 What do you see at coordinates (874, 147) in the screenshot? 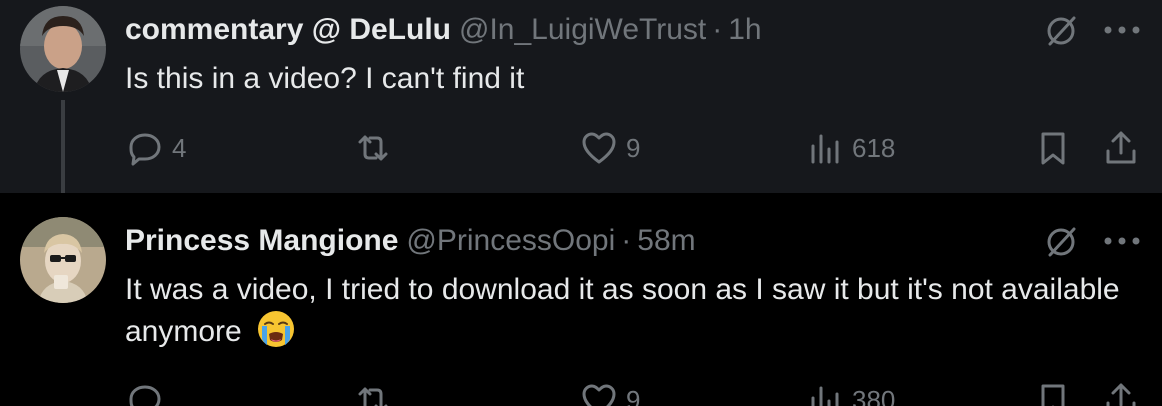
I see `view-count: 618` at bounding box center [874, 147].